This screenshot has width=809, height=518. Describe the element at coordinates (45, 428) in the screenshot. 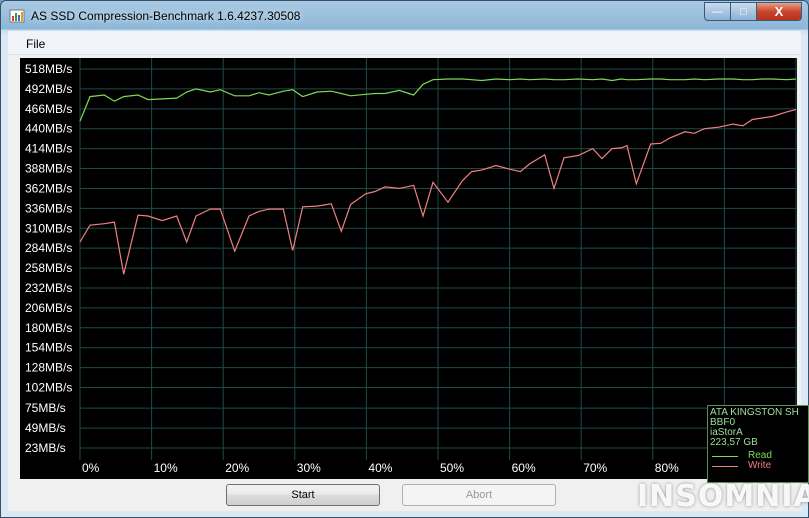

I see `y-tick-label: 49MB/s` at that location.